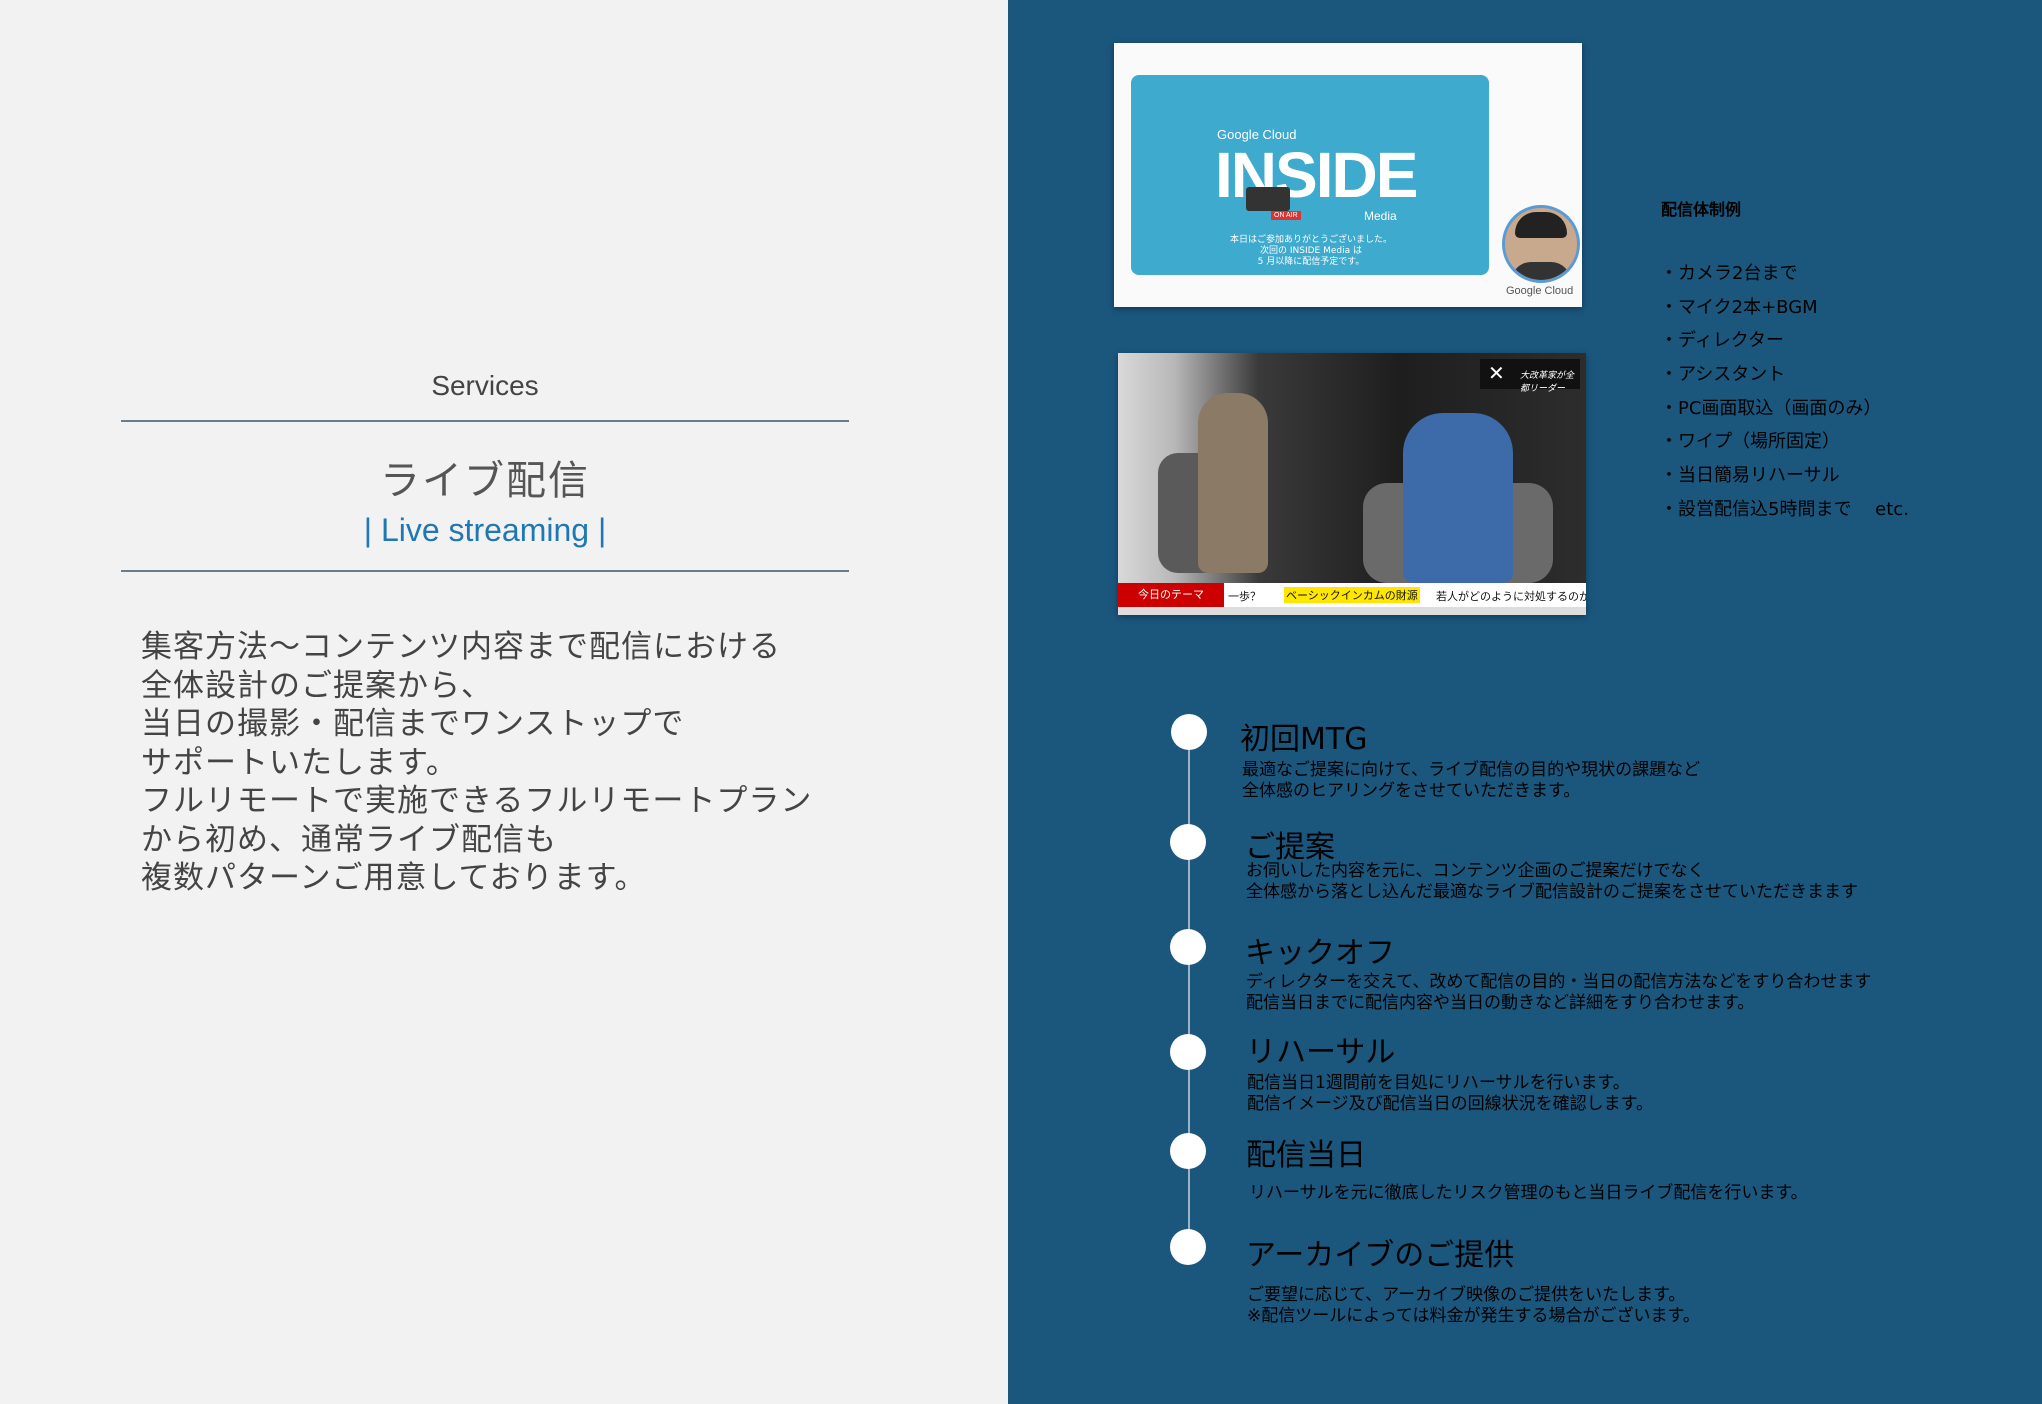  I want to click on google-cloud-footer: Google Cloud, so click(1540, 291).